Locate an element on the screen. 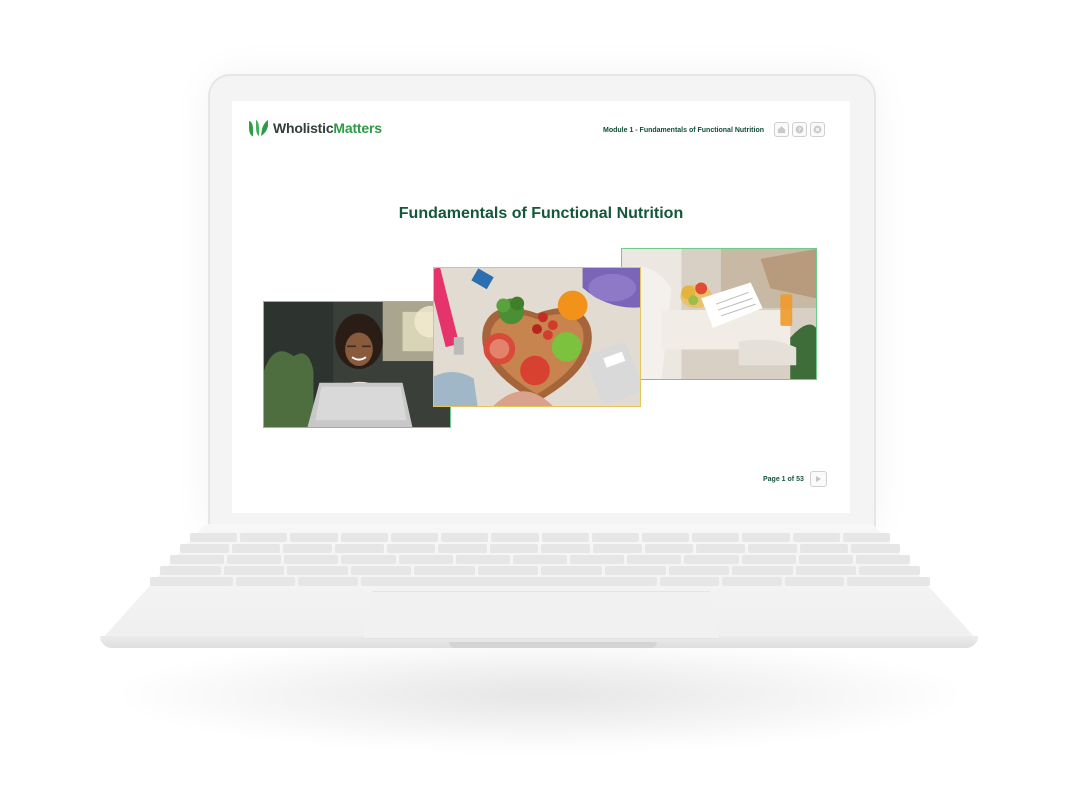  laptop-keyboard is located at coordinates (540, 561).